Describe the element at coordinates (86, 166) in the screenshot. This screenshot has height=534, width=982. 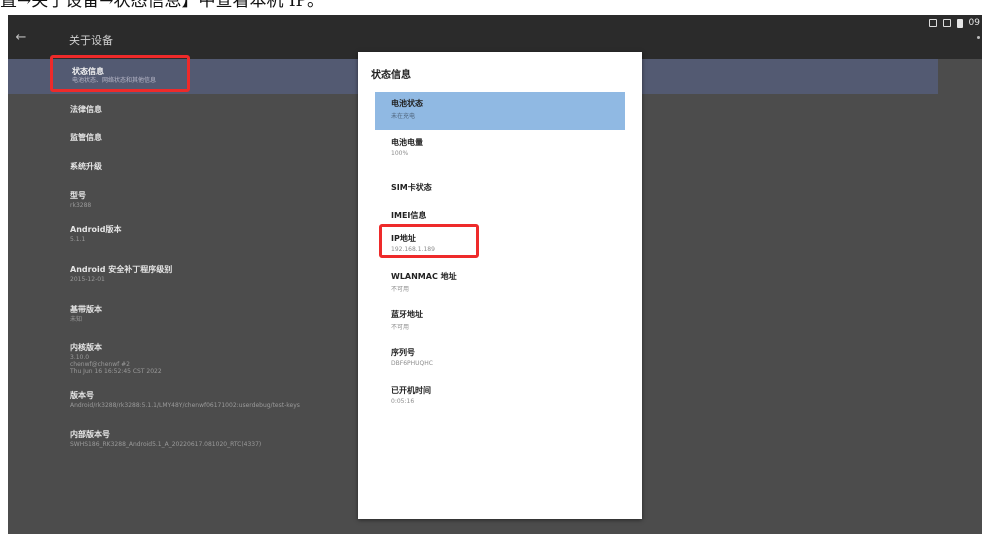
I see `settings-item-title: 系统升级` at that location.